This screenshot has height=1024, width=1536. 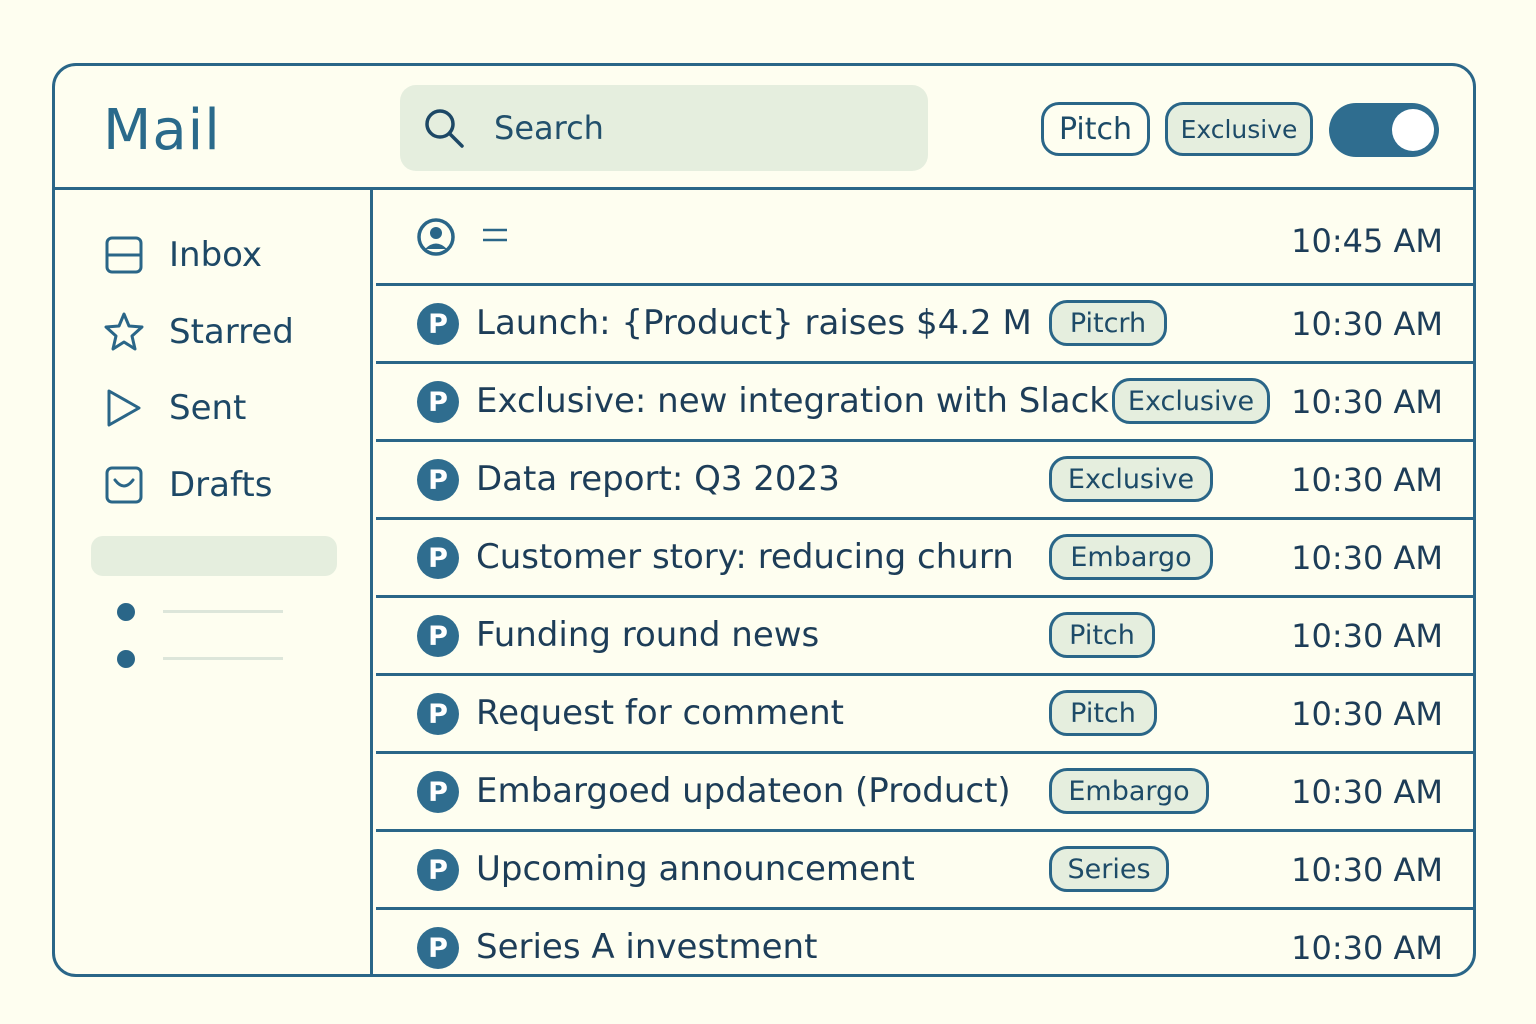 I want to click on message-subject: Upcoming announcement, so click(x=695, y=869).